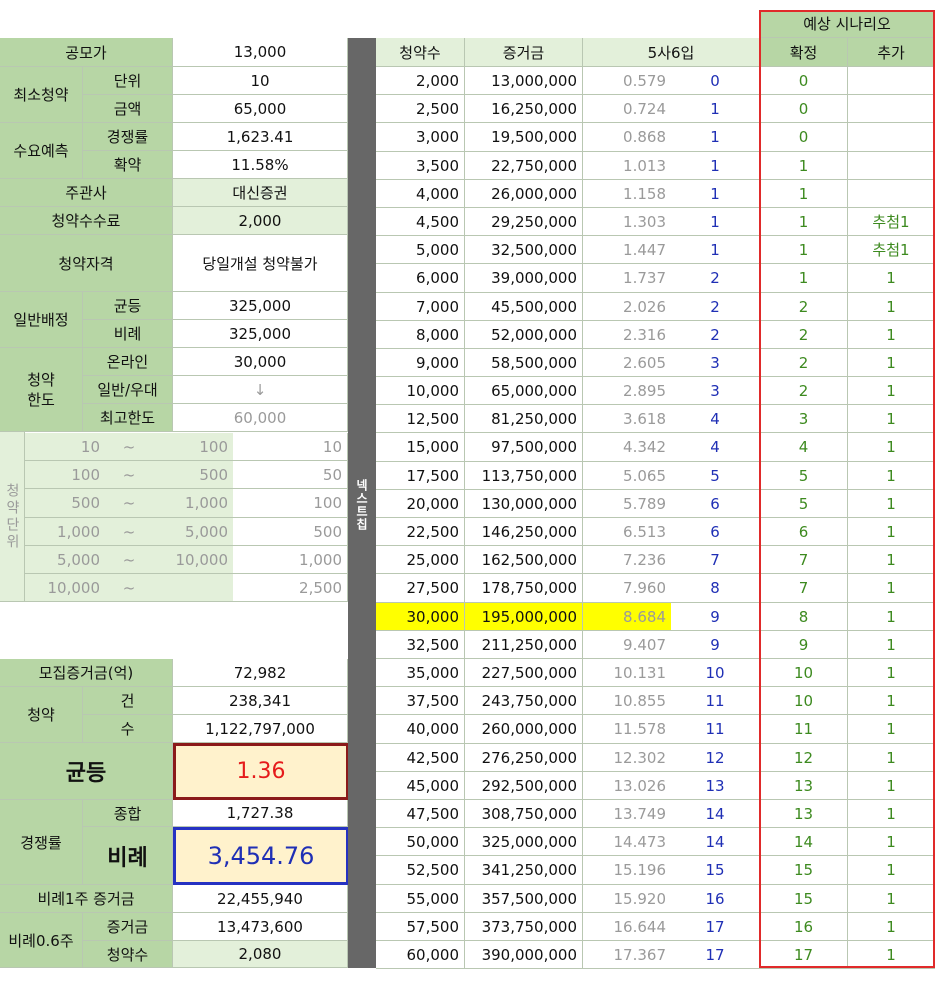  Describe the element at coordinates (715, 842) in the screenshot. I see `row-rounded: 14` at that location.